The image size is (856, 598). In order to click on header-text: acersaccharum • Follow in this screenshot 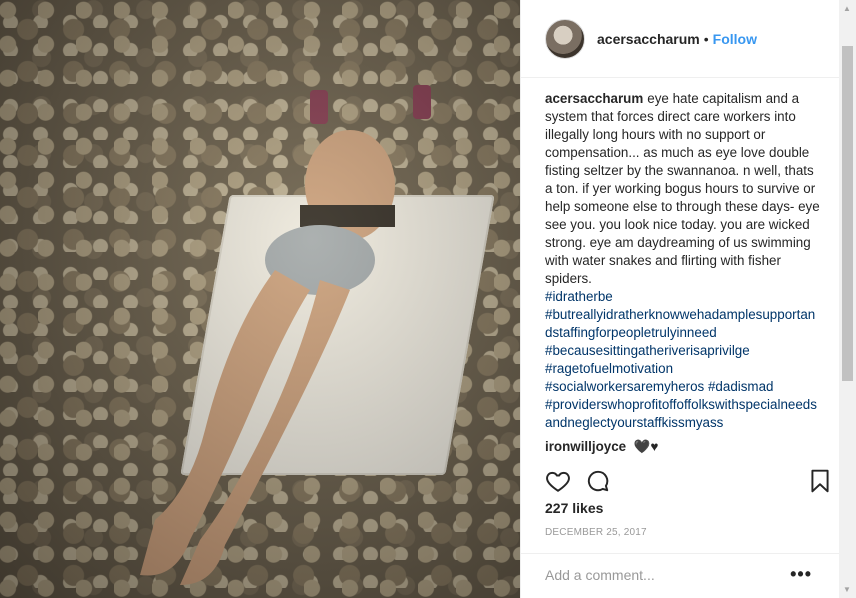, I will do `click(677, 39)`.